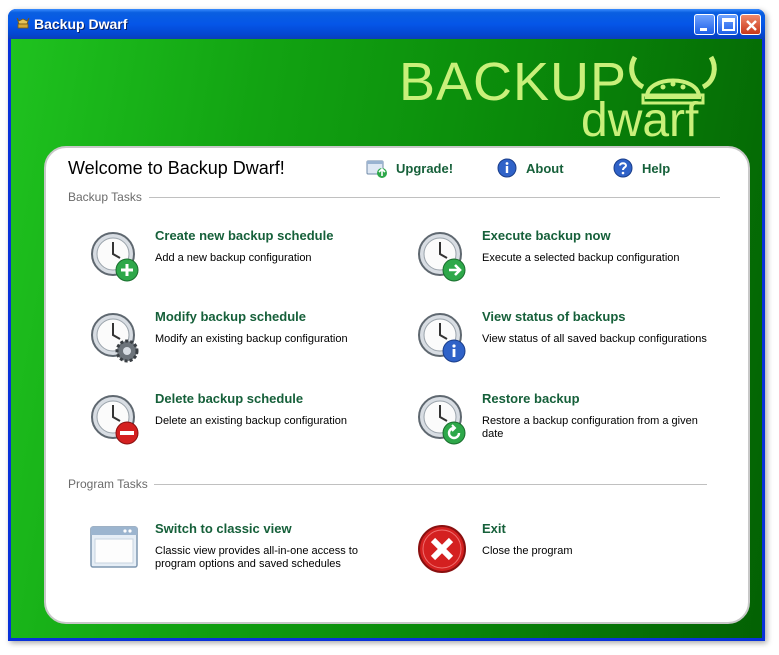 This screenshot has height=655, width=779. I want to click on program-tasks-section-label: Program Tasks, so click(108, 484).